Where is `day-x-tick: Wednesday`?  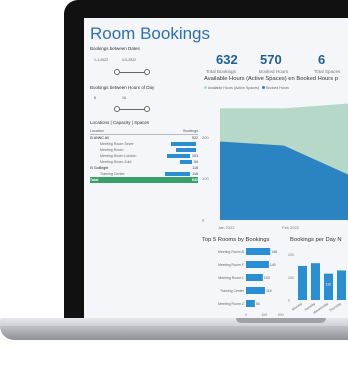 day-x-tick: Wednesday is located at coordinates (321, 307).